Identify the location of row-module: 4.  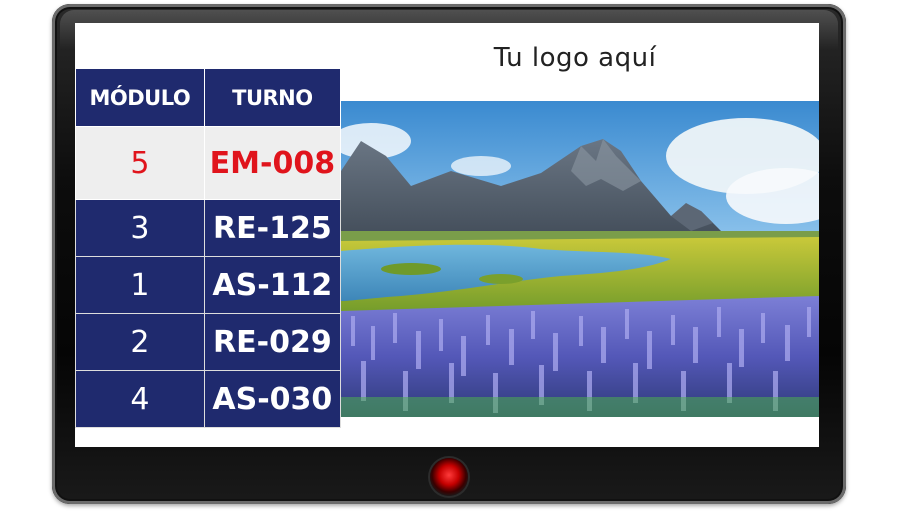
(140, 399).